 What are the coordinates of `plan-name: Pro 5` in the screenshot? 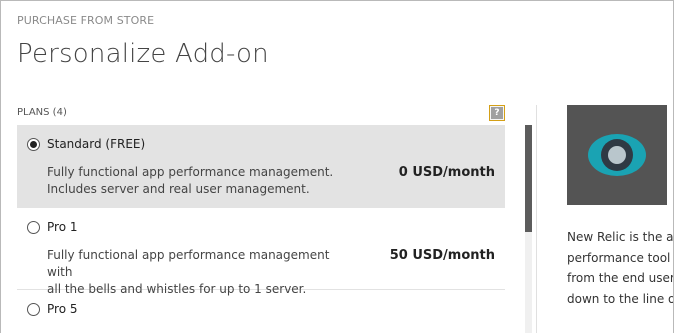 It's located at (62, 309).